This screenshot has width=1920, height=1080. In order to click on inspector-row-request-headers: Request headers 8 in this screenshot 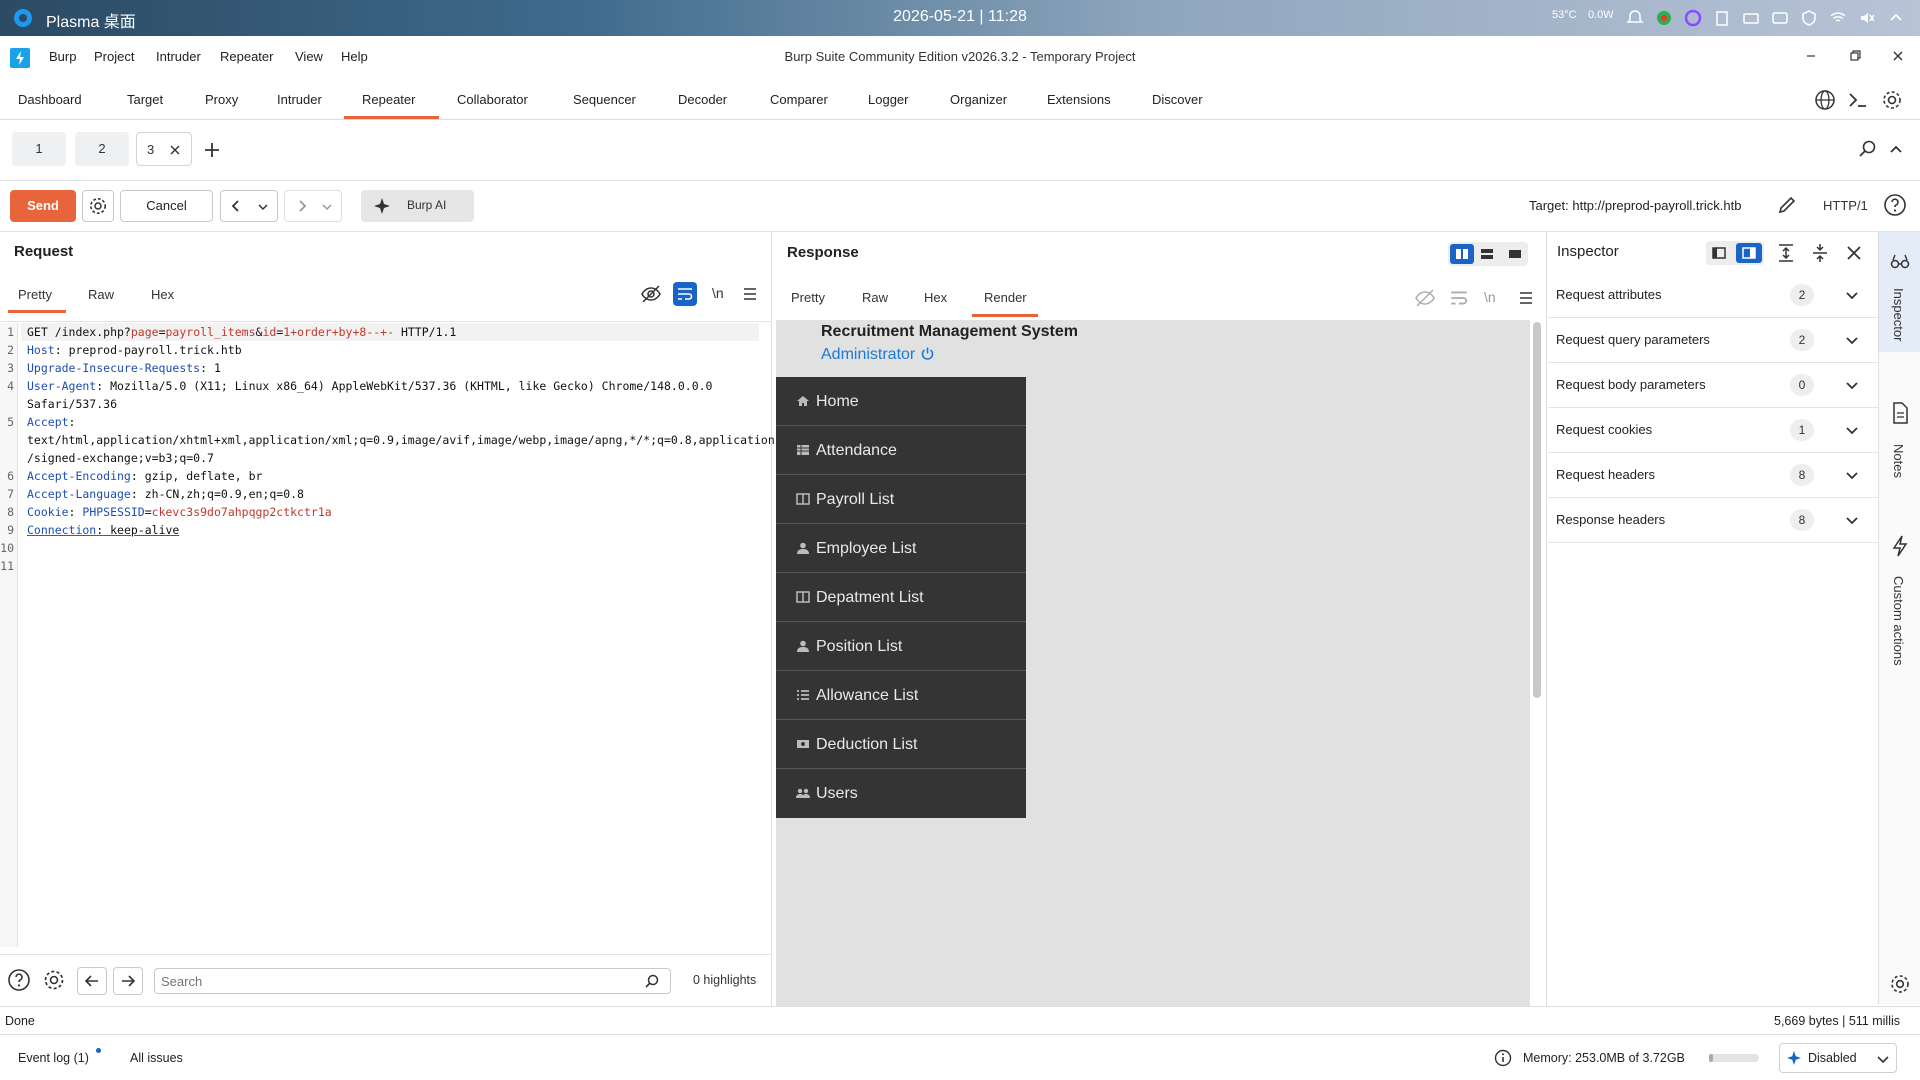, I will do `click(1713, 475)`.